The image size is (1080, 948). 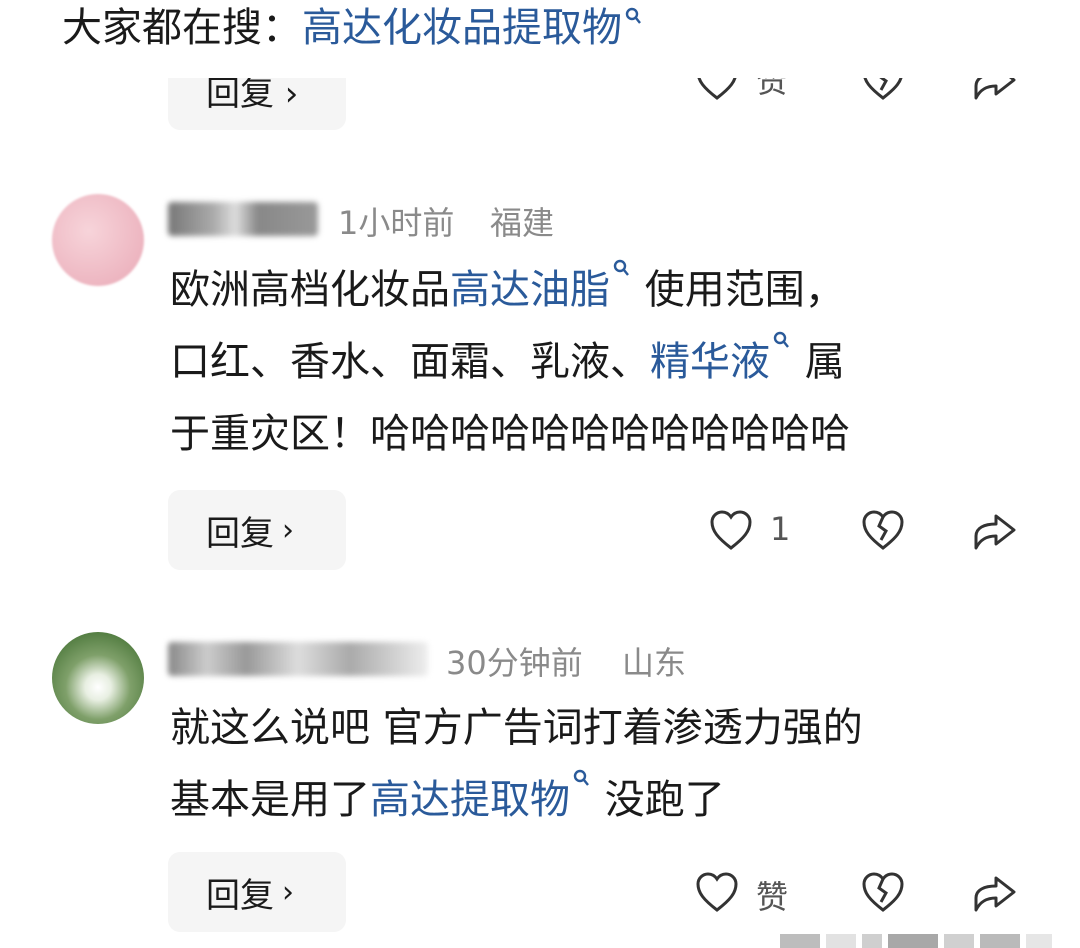 What do you see at coordinates (780, 529) in the screenshot?
I see `like-count: 1` at bounding box center [780, 529].